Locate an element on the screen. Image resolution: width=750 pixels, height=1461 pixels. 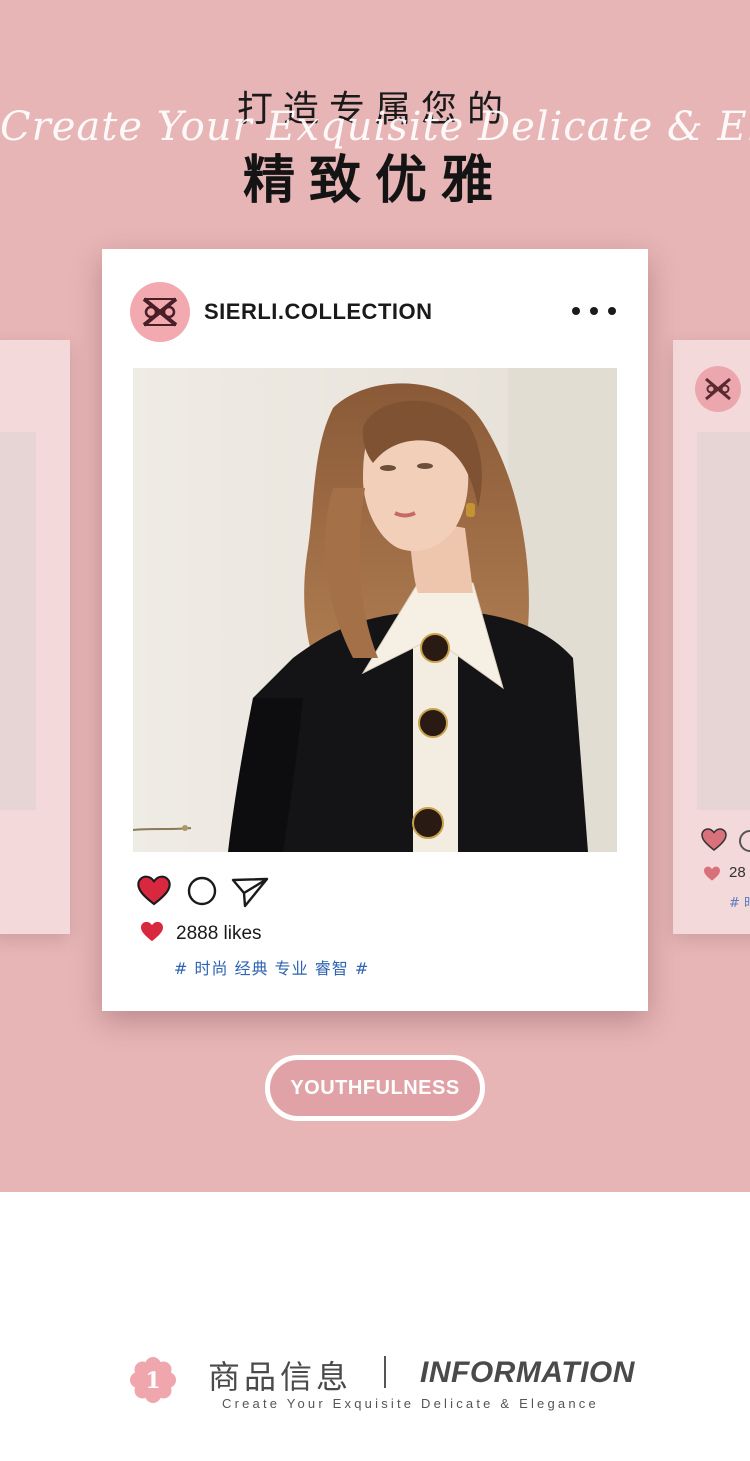
likes-row: 2888 likes is located at coordinates (290, 933).